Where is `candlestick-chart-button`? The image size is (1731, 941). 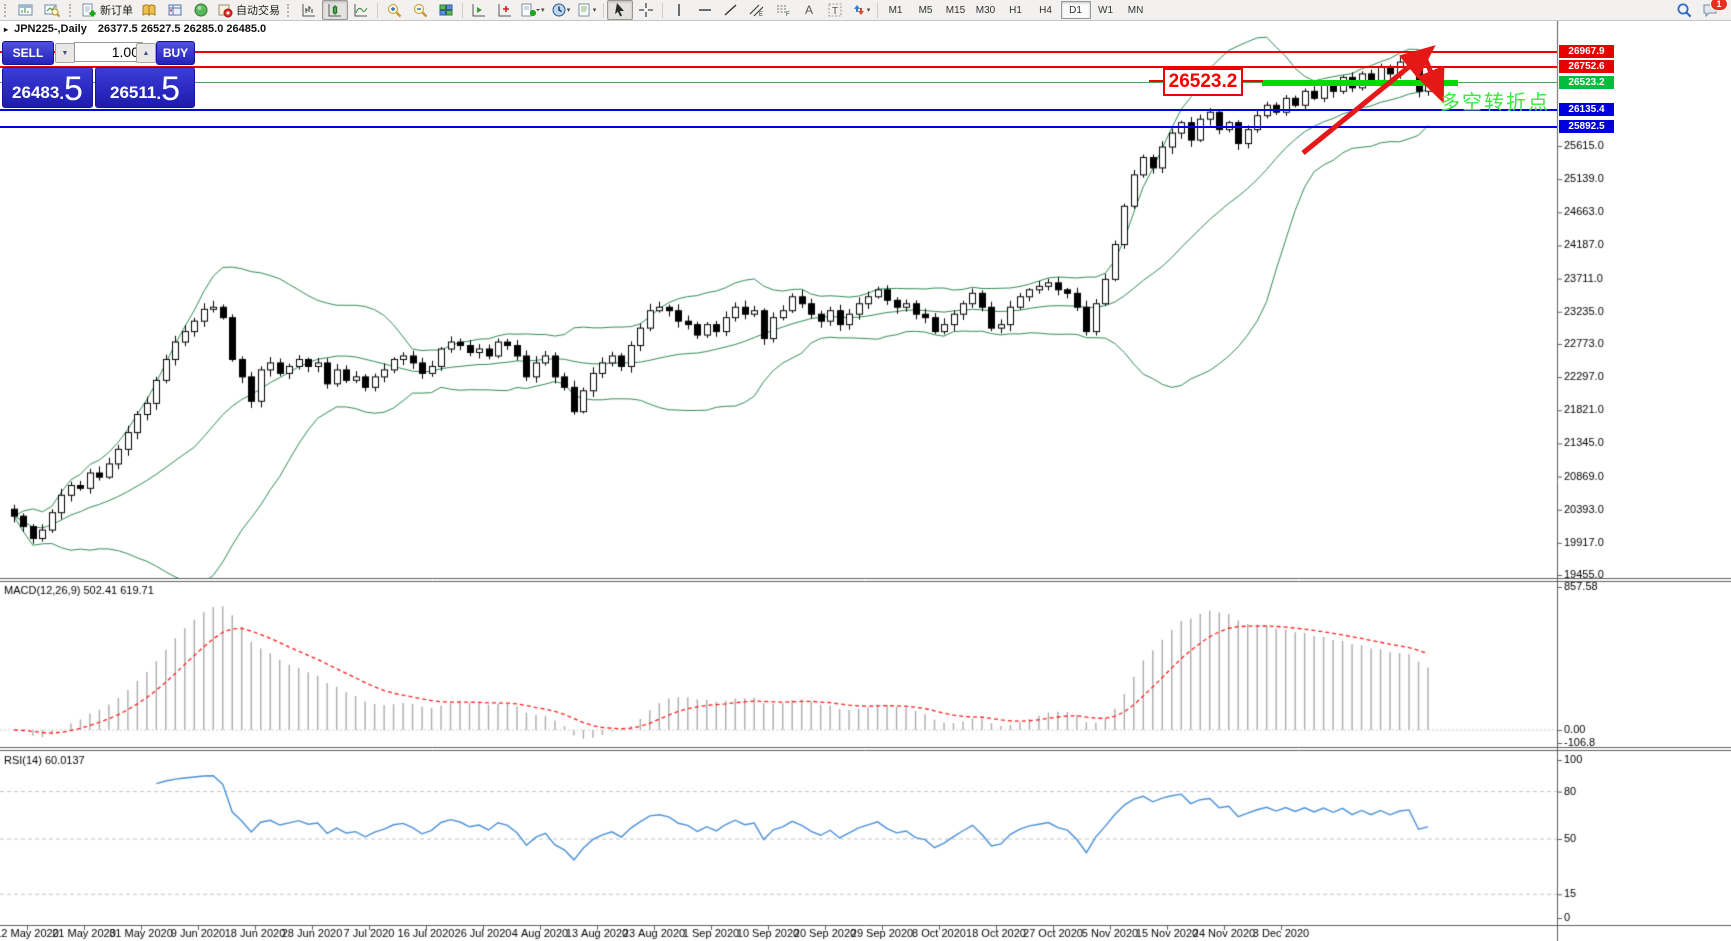
candlestick-chart-button is located at coordinates (335, 10).